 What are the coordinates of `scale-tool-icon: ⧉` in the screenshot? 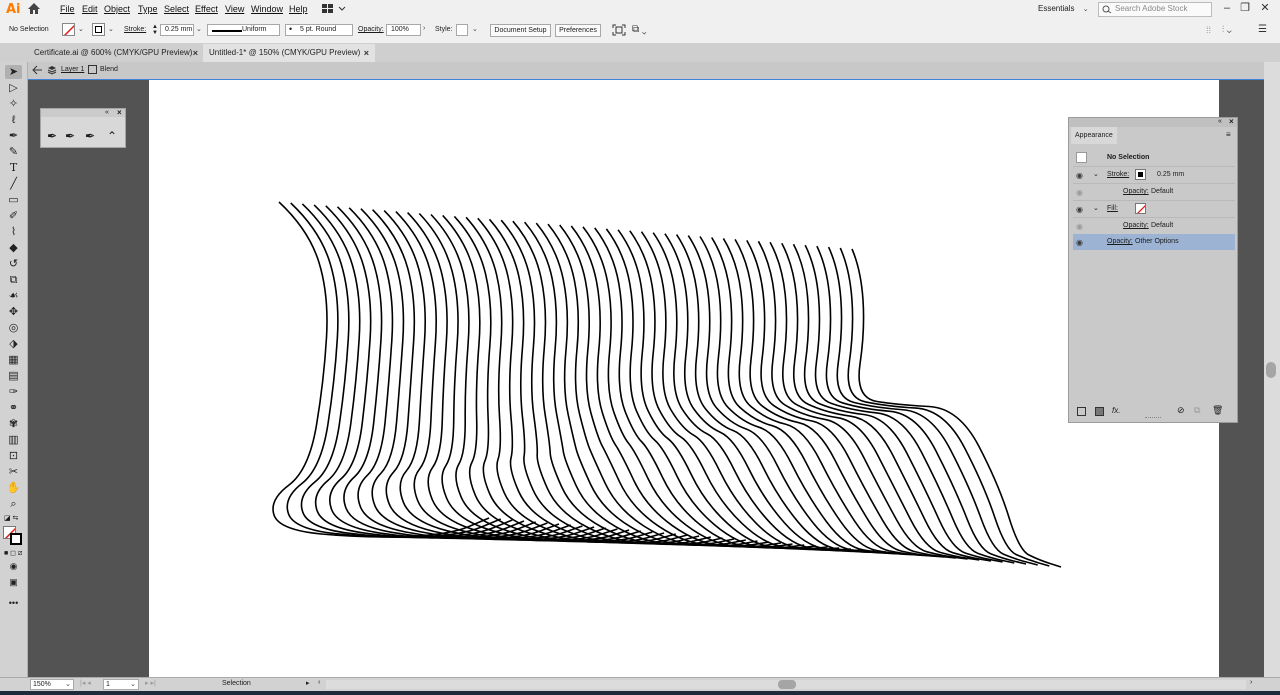 It's located at (13, 280).